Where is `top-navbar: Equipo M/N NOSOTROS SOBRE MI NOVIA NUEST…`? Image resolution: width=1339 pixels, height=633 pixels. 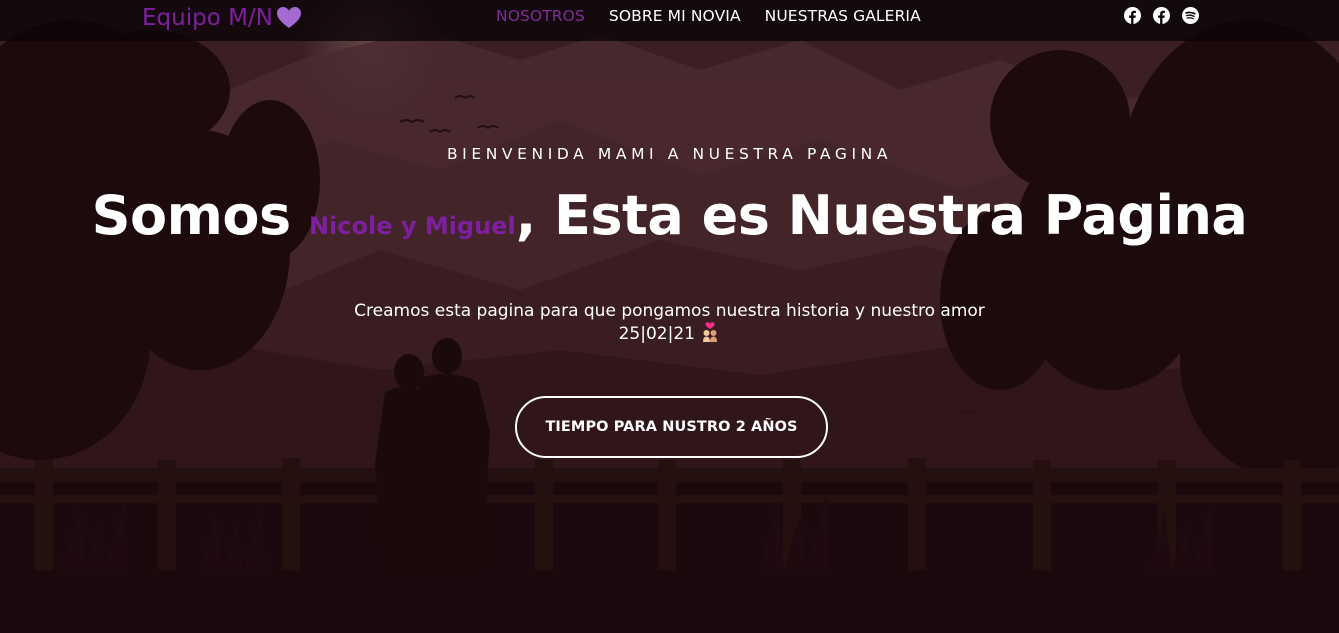
top-navbar: Equipo M/N NOSOTROS SOBRE MI NOVIA NUEST… is located at coordinates (669, 20).